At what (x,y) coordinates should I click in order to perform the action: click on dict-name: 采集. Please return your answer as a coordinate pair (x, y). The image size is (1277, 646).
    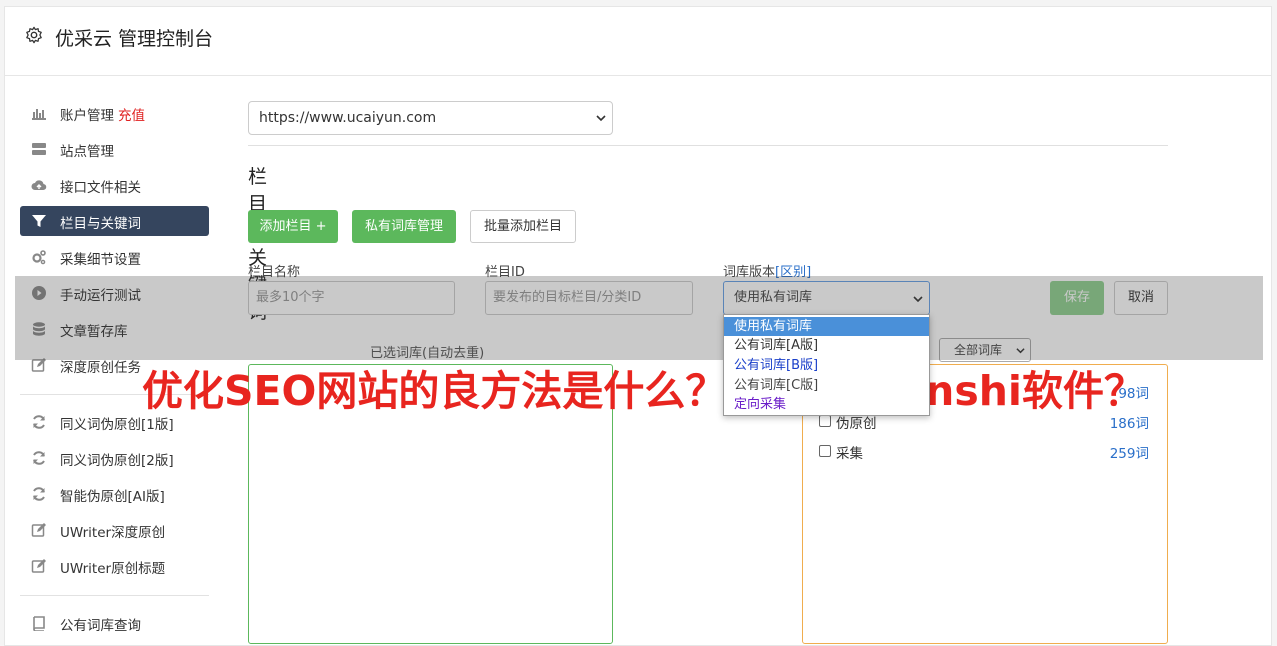
    Looking at the image, I should click on (849, 454).